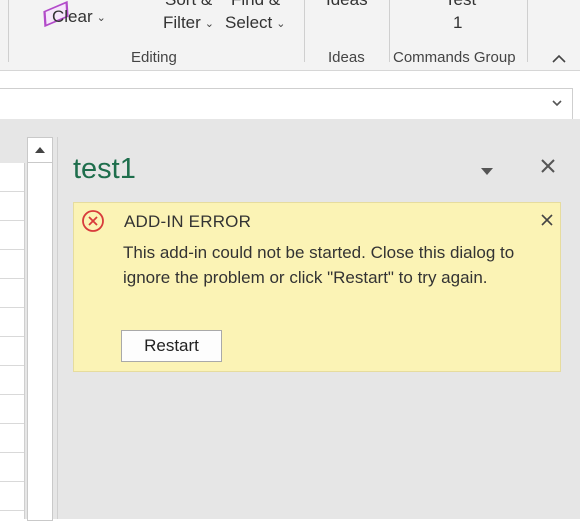 This screenshot has height=521, width=580. Describe the element at coordinates (346, 20) in the screenshot. I see `ideas-button: Ideas` at that location.